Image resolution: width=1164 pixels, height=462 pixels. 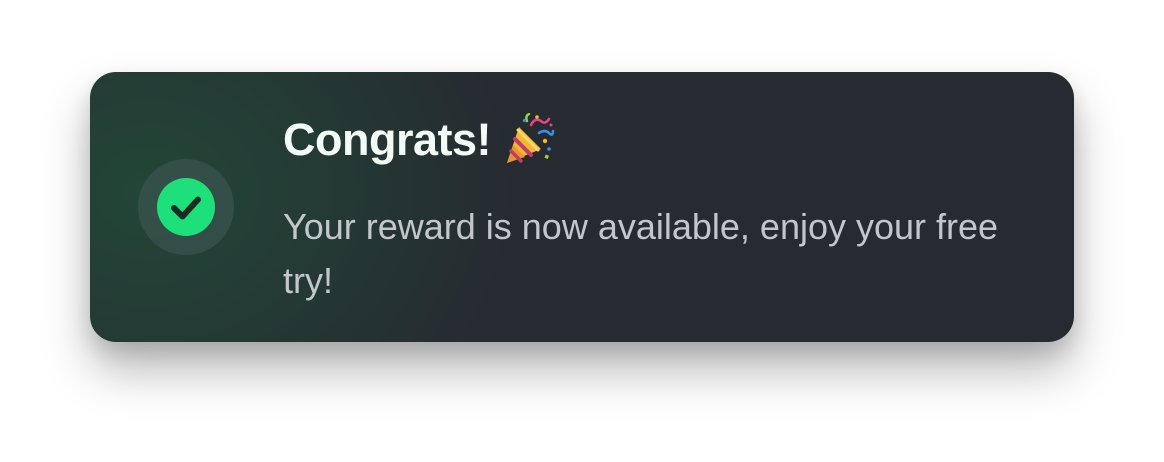 I want to click on status-icon-ring, so click(x=186, y=207).